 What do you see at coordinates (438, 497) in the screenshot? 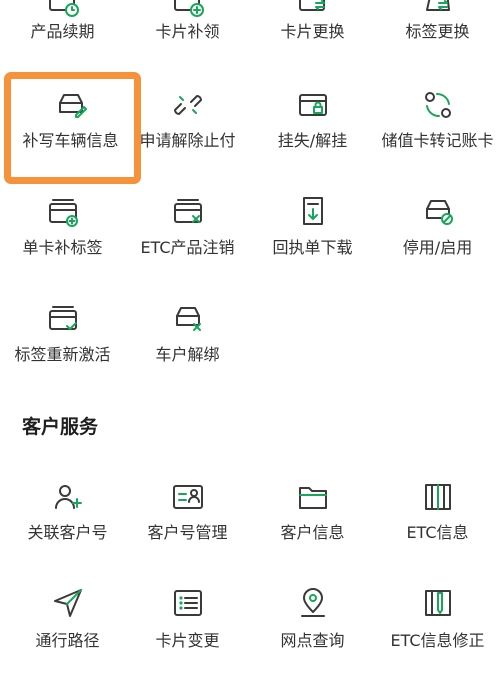
I see `book-icon` at bounding box center [438, 497].